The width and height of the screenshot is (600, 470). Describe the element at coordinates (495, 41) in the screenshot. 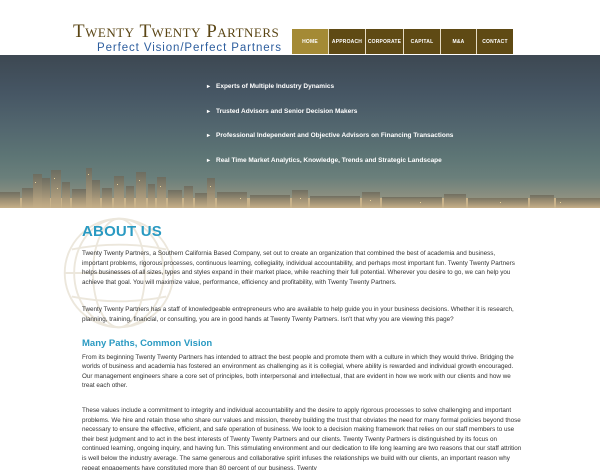

I see `nav-contact: CONTACT` at that location.